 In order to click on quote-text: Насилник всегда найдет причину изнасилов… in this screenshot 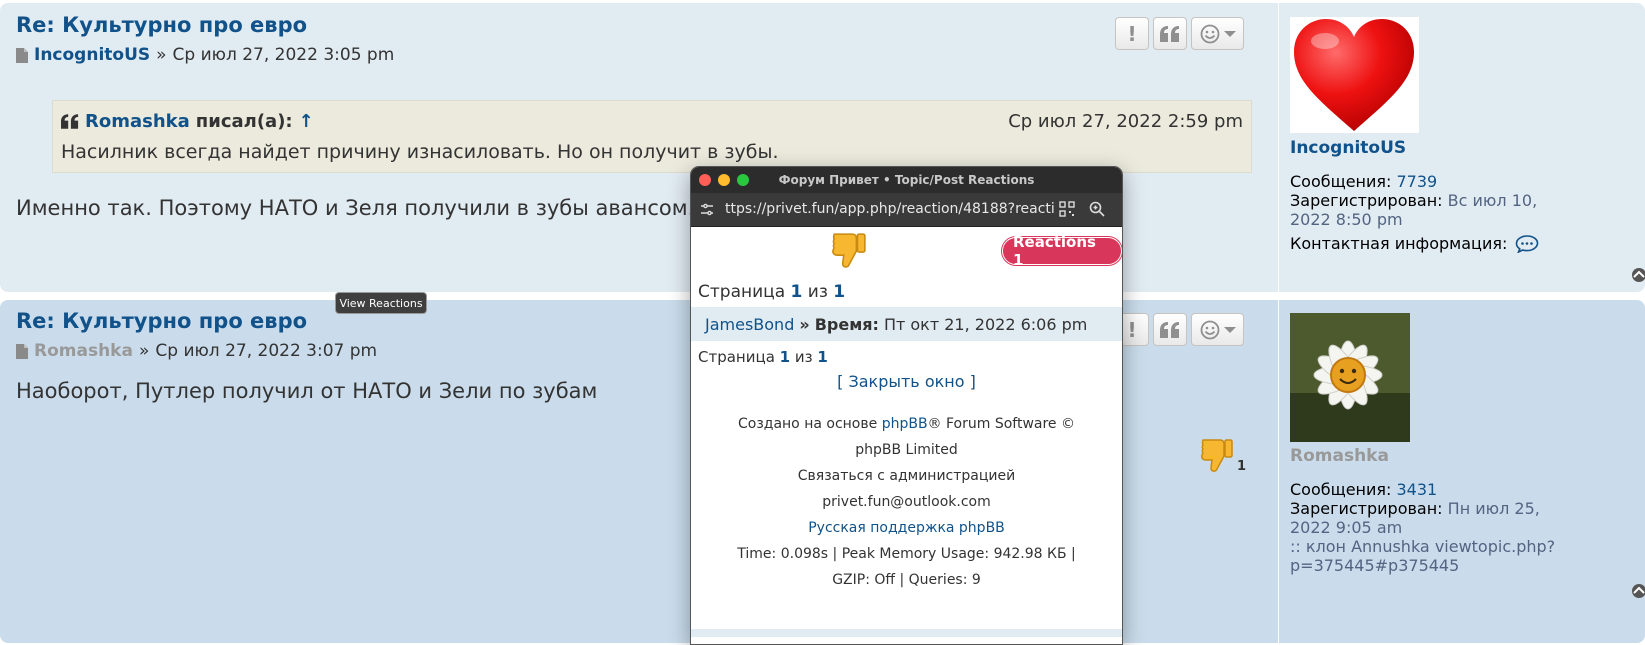, I will do `click(420, 152)`.